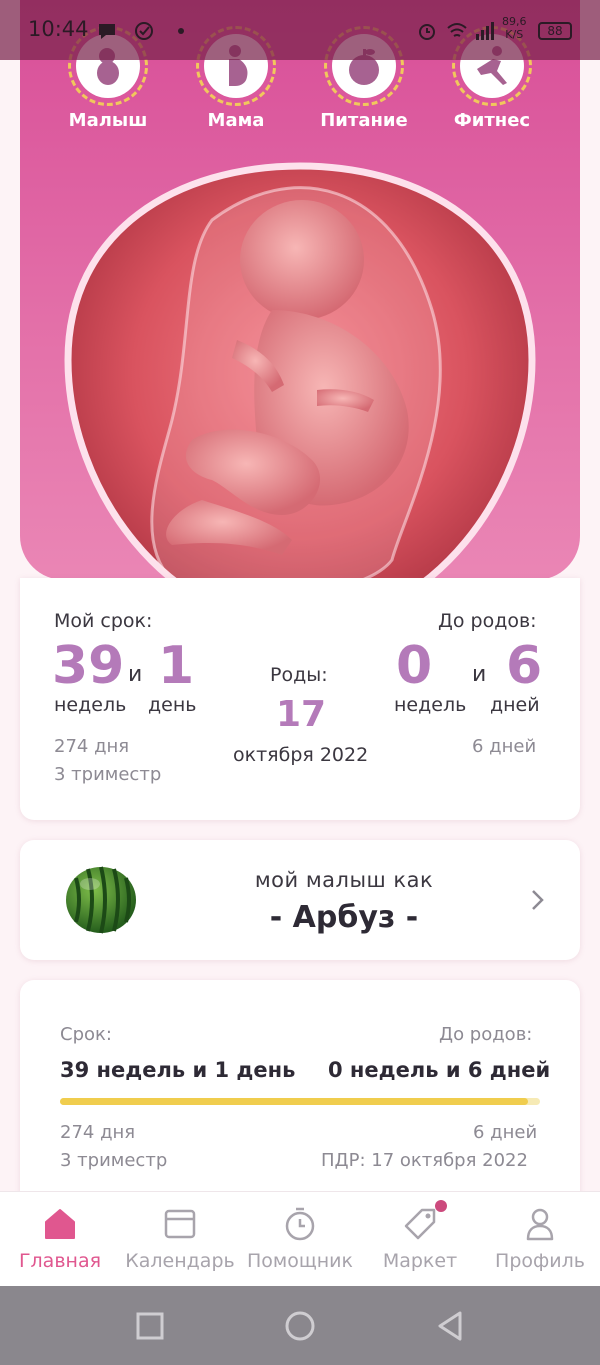  What do you see at coordinates (60, 1239) in the screenshot?
I see `nav-home: Главная` at bounding box center [60, 1239].